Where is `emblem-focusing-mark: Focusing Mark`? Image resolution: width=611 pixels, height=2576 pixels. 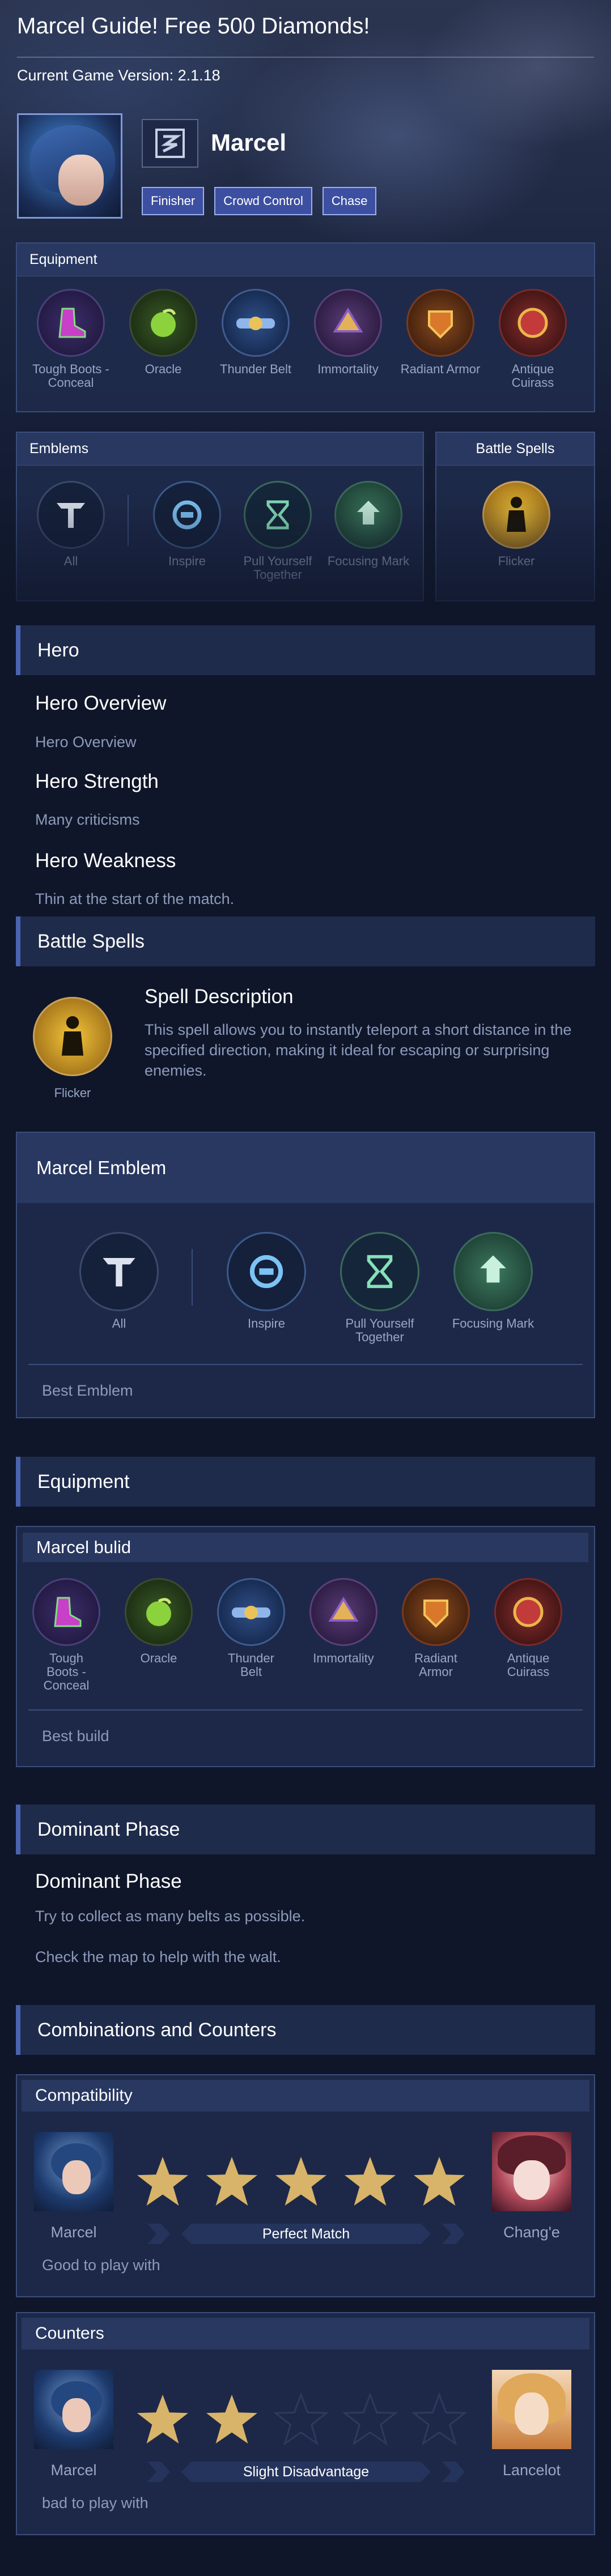
emblem-focusing-mark: Focusing Mark is located at coordinates (368, 524).